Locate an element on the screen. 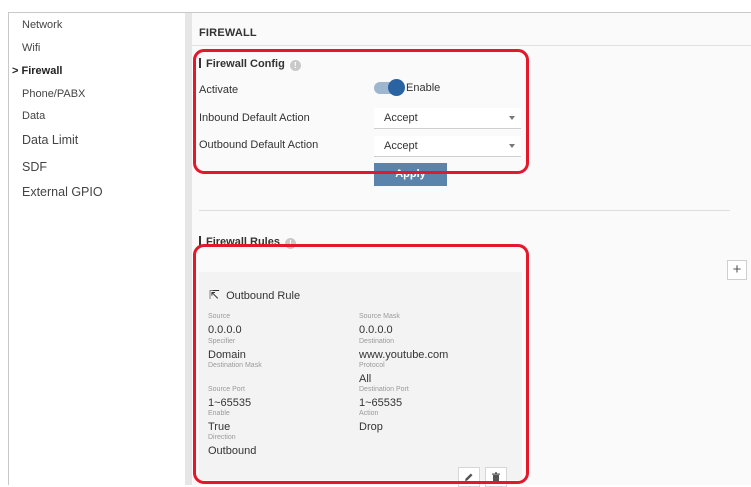  inbound-default-action-label: Inbound Default Action is located at coordinates (254, 118).